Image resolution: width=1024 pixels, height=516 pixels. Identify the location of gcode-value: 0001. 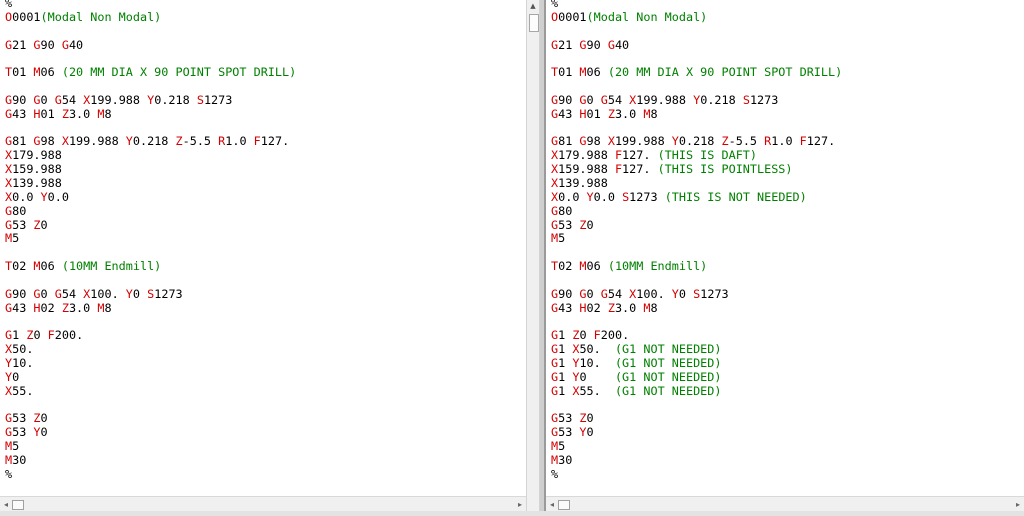
(26, 16).